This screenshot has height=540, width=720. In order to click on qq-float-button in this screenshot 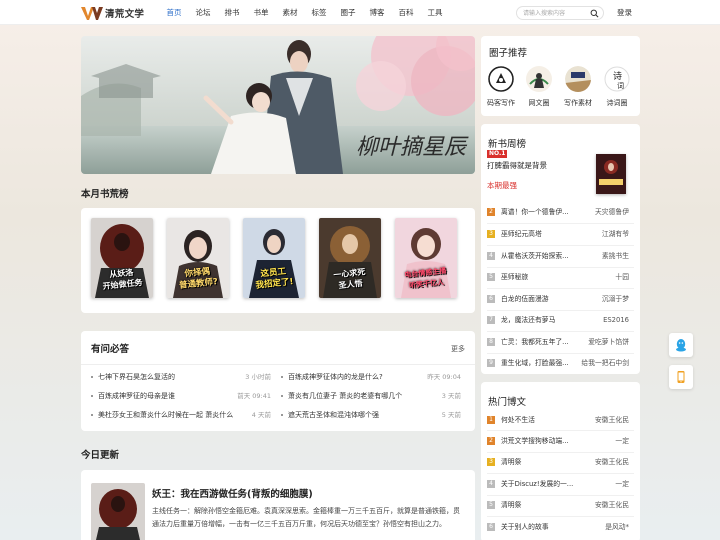, I will do `click(681, 345)`.